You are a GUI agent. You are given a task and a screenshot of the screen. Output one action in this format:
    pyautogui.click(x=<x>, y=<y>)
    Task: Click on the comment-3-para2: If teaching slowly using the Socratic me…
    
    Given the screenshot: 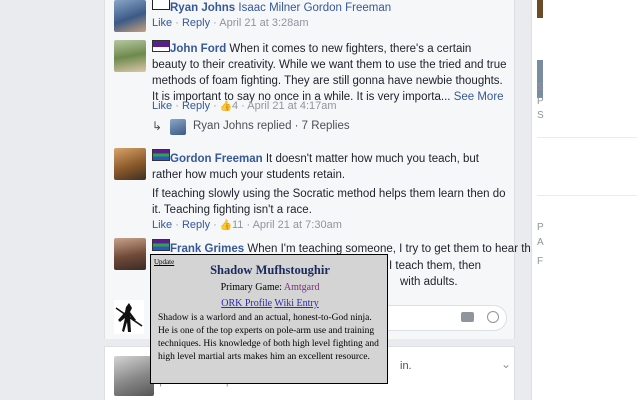 What is the action you would take?
    pyautogui.click(x=329, y=202)
    